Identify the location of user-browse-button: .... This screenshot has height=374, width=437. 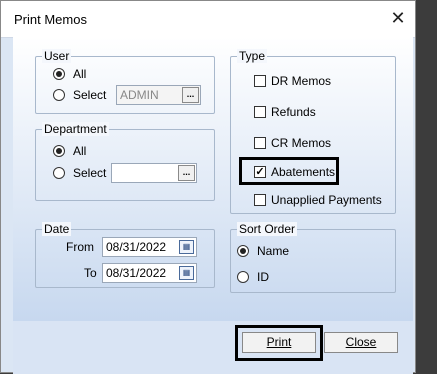
(190, 95).